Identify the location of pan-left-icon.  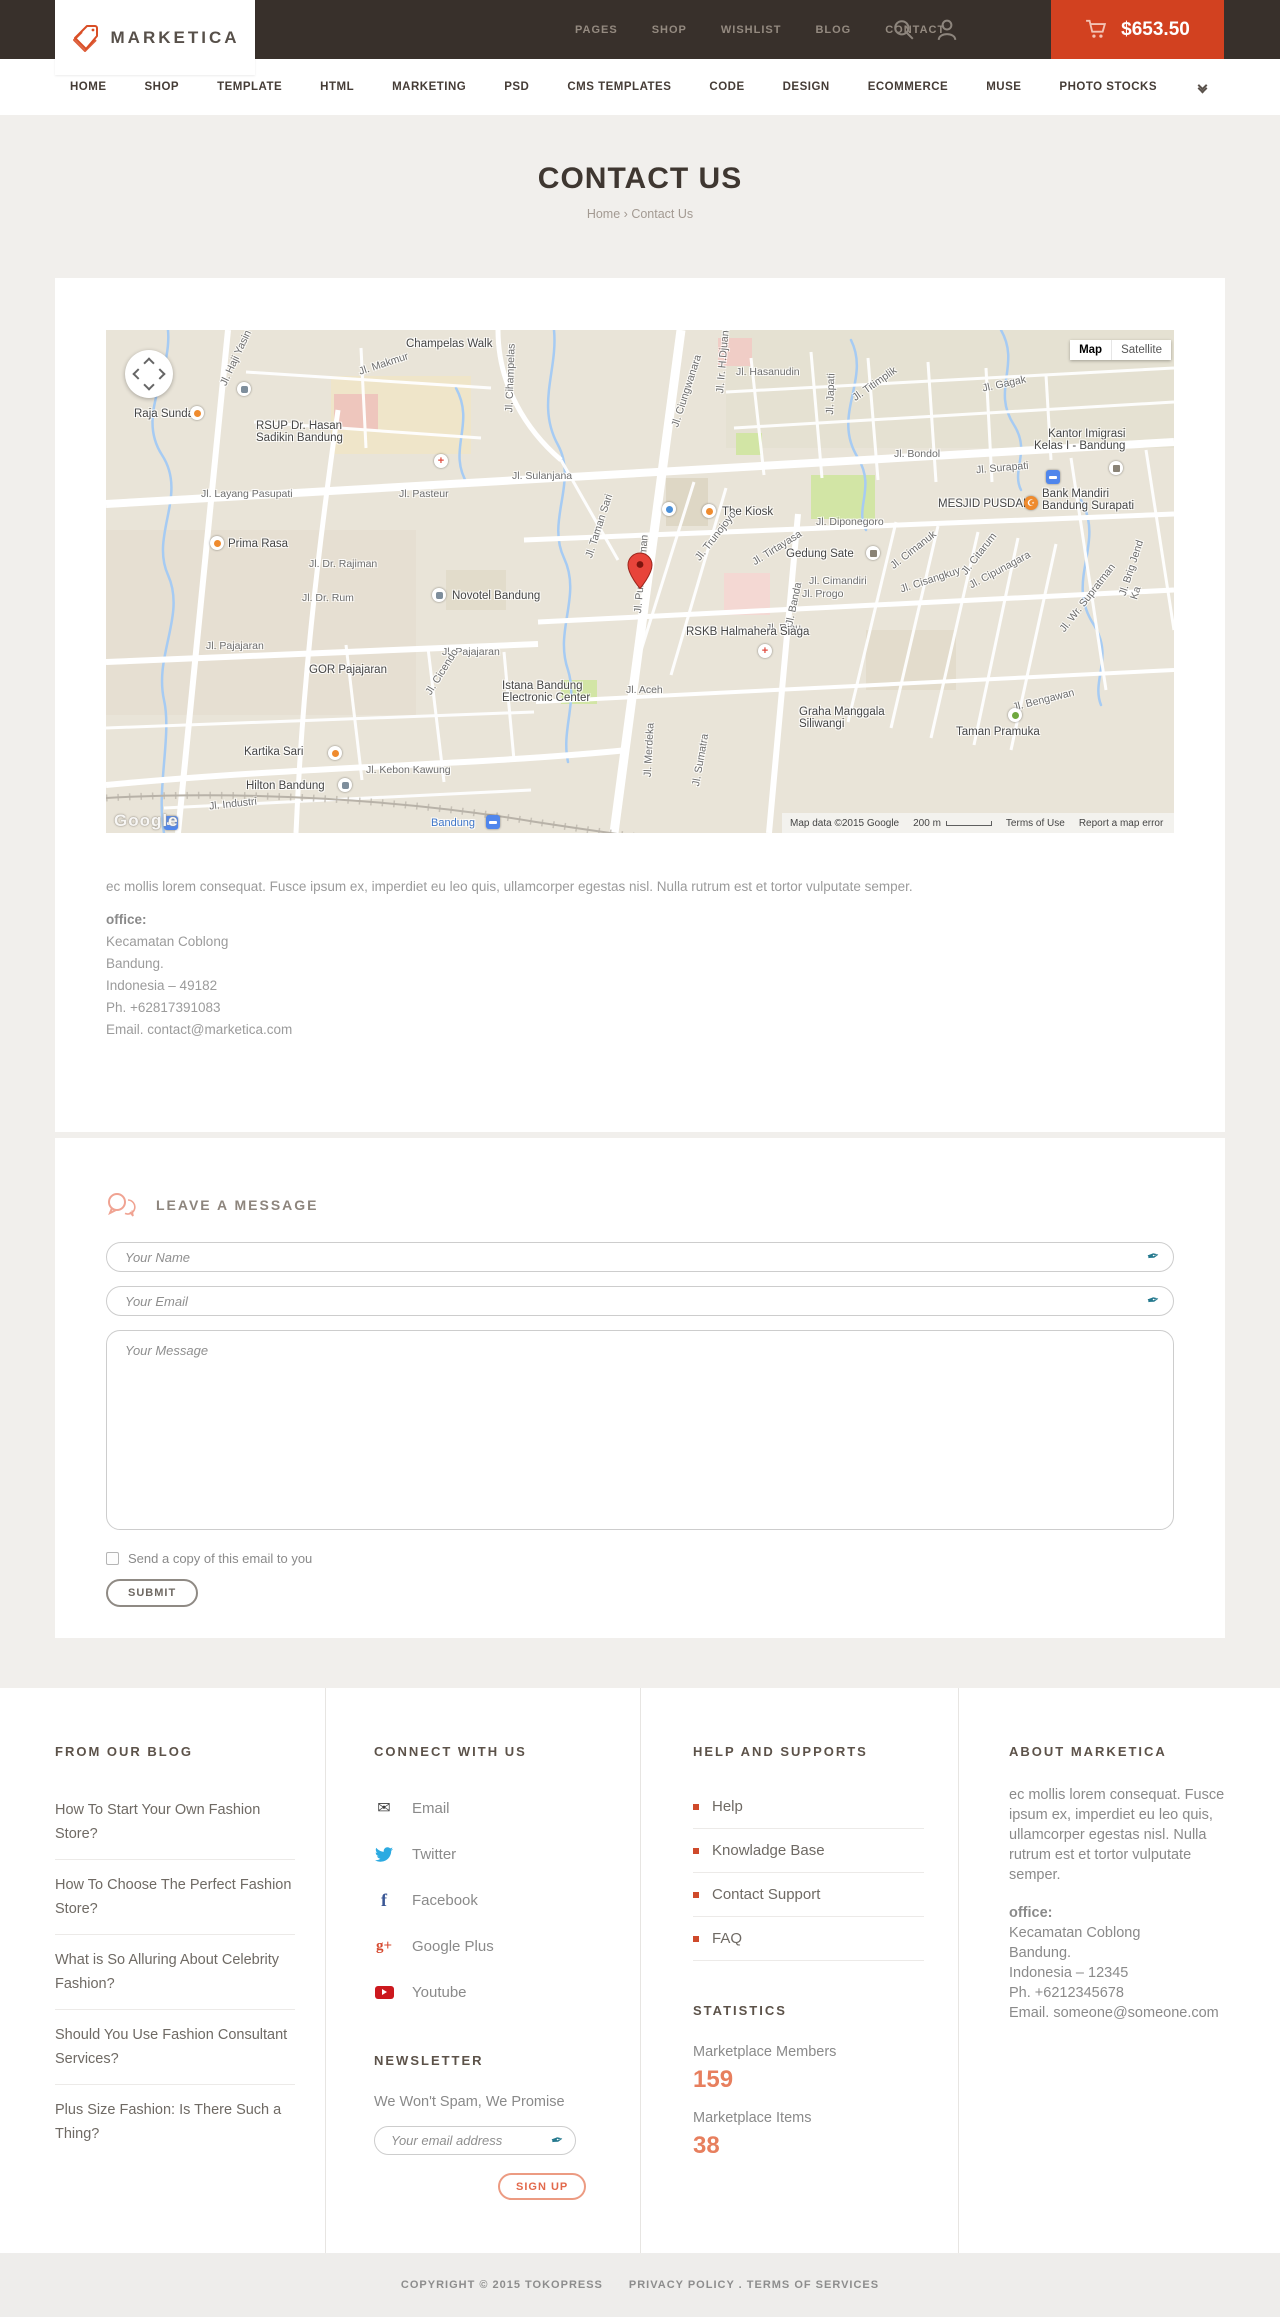
(138, 374).